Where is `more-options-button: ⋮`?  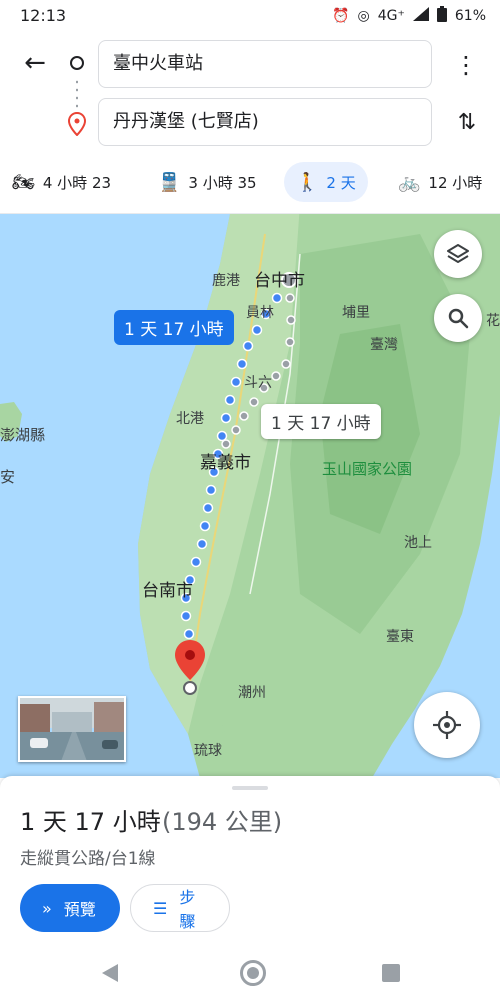 more-options-button: ⋮ is located at coordinates (466, 65).